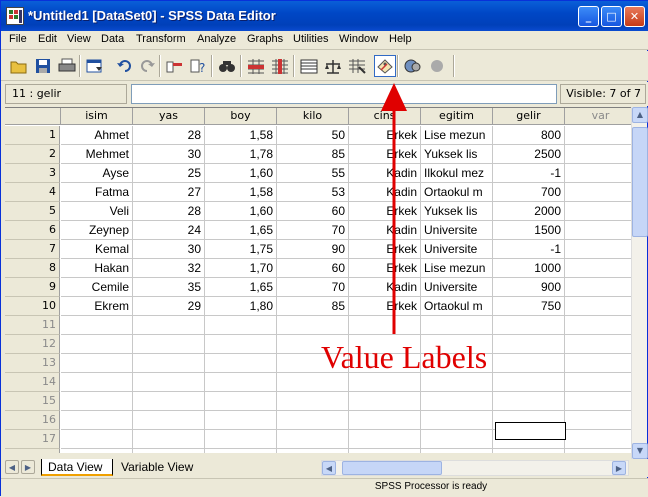 This screenshot has width=648, height=497. Describe the element at coordinates (400, 39) in the screenshot. I see `menu-help: Help` at that location.